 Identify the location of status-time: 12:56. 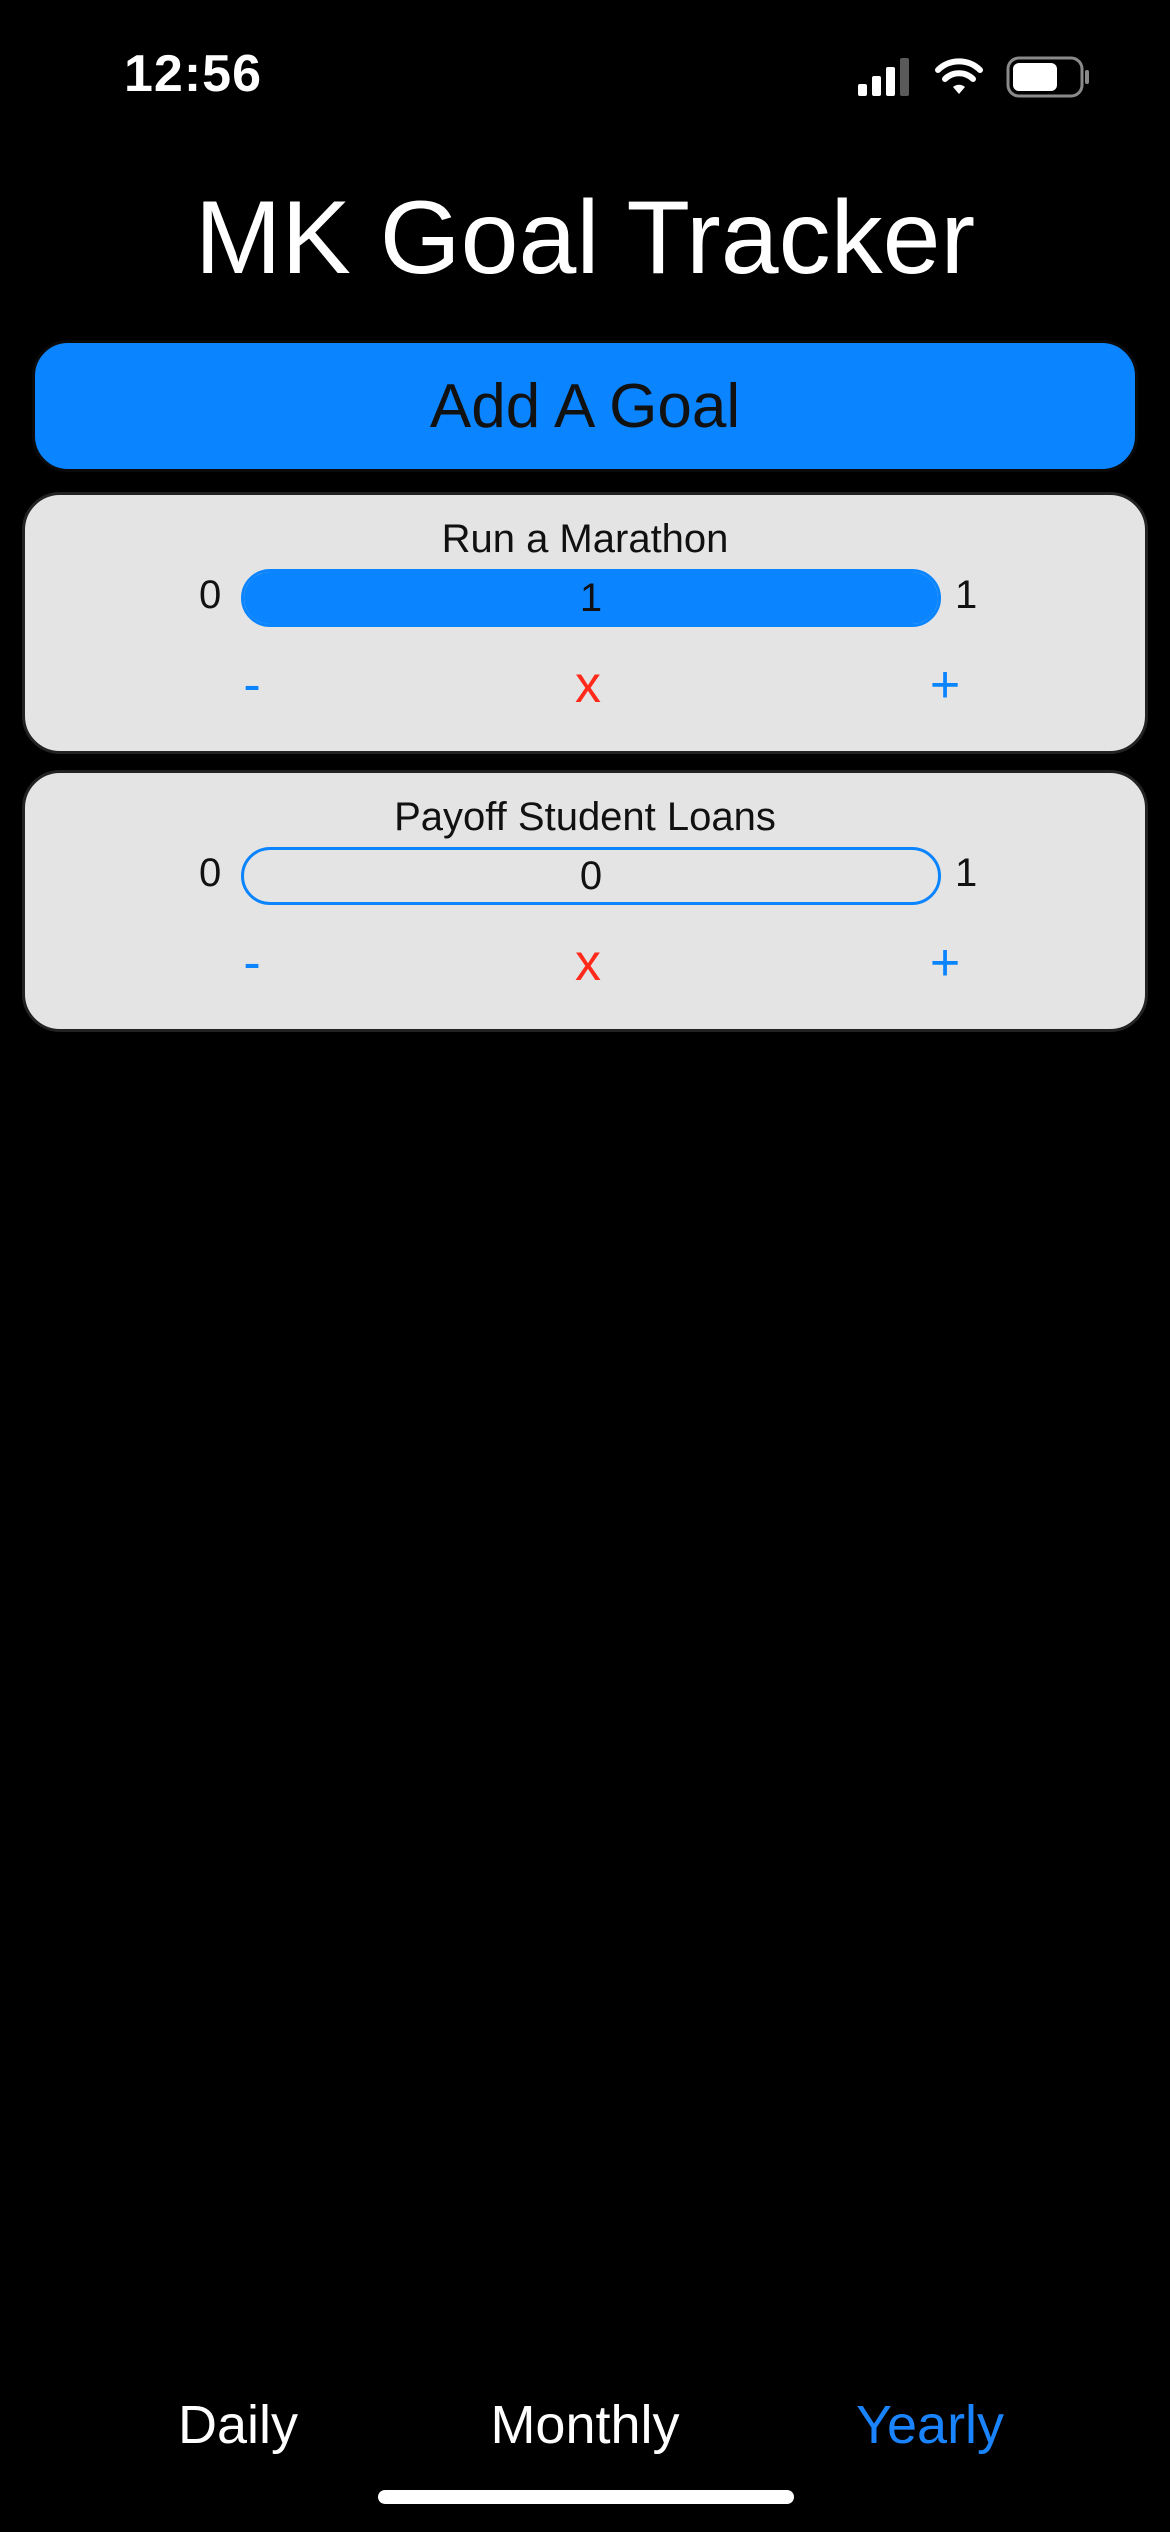
(193, 74).